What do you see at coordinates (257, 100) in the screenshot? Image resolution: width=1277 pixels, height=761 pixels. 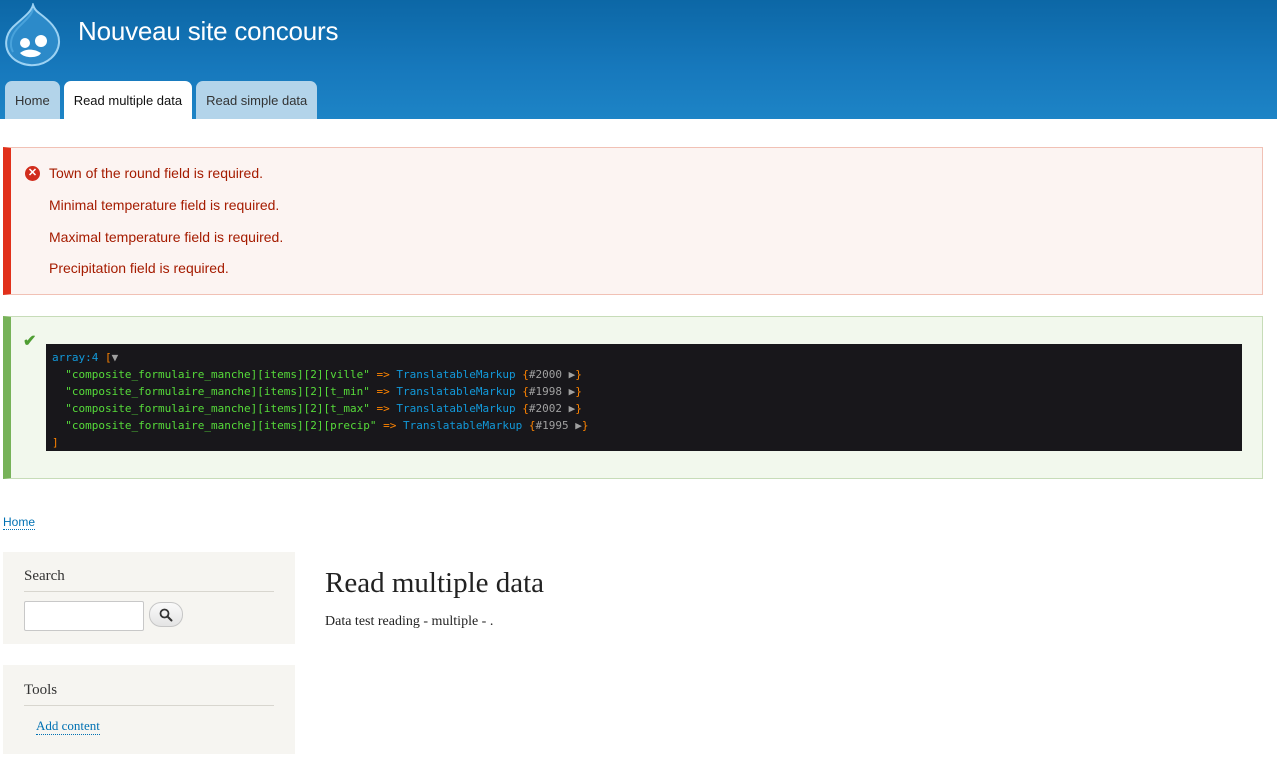 I see `tab-read-simple-data: Read simple data` at bounding box center [257, 100].